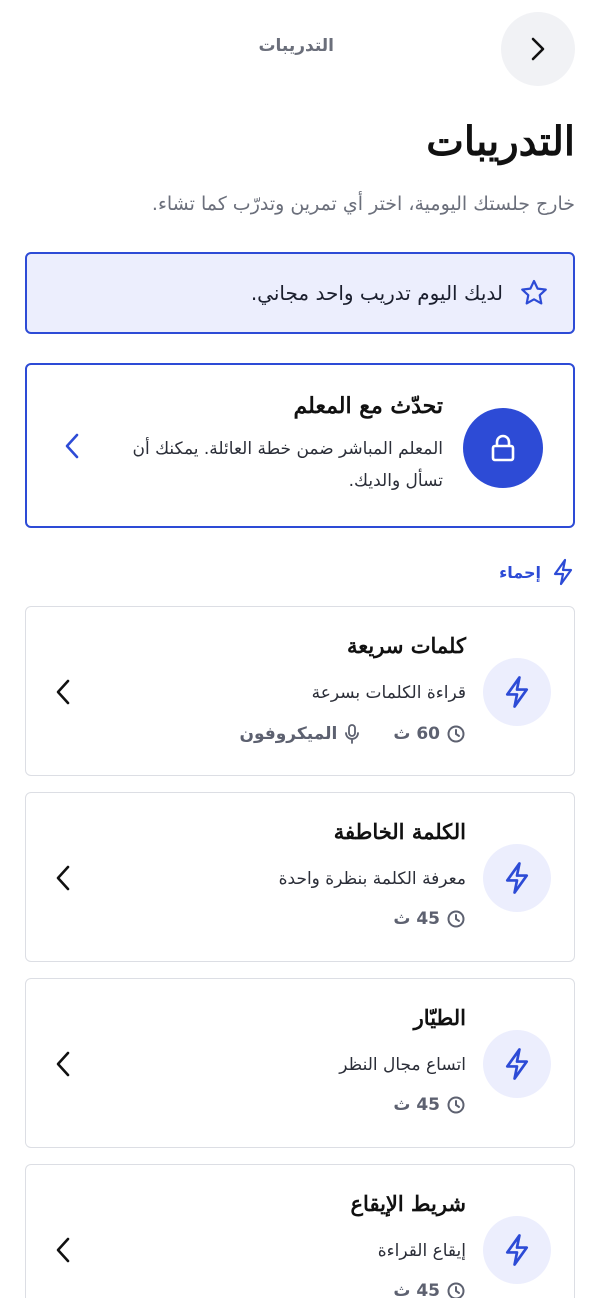  I want to click on drill-description: قراءة الكلمات بسرعة, so click(388, 693).